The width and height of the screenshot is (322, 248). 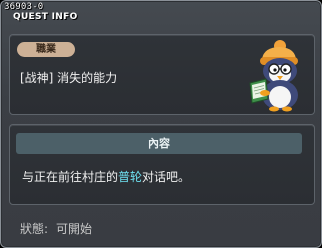 What do you see at coordinates (74, 229) in the screenshot?
I see `status-value: 可開始` at bounding box center [74, 229].